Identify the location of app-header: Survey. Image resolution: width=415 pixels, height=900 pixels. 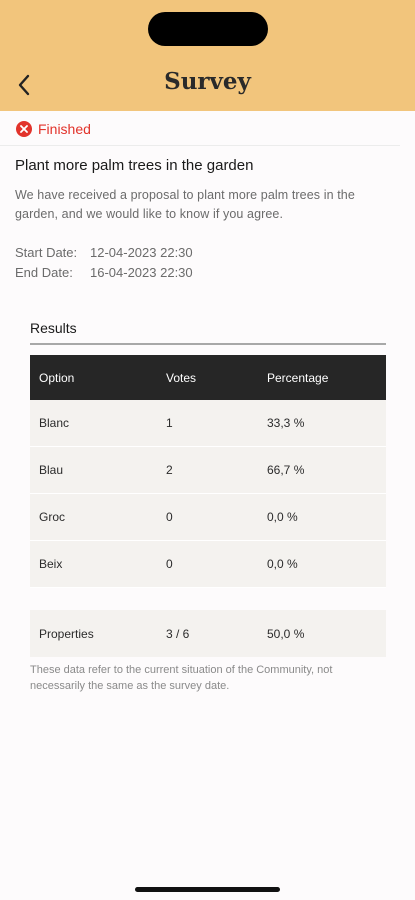
(207, 55).